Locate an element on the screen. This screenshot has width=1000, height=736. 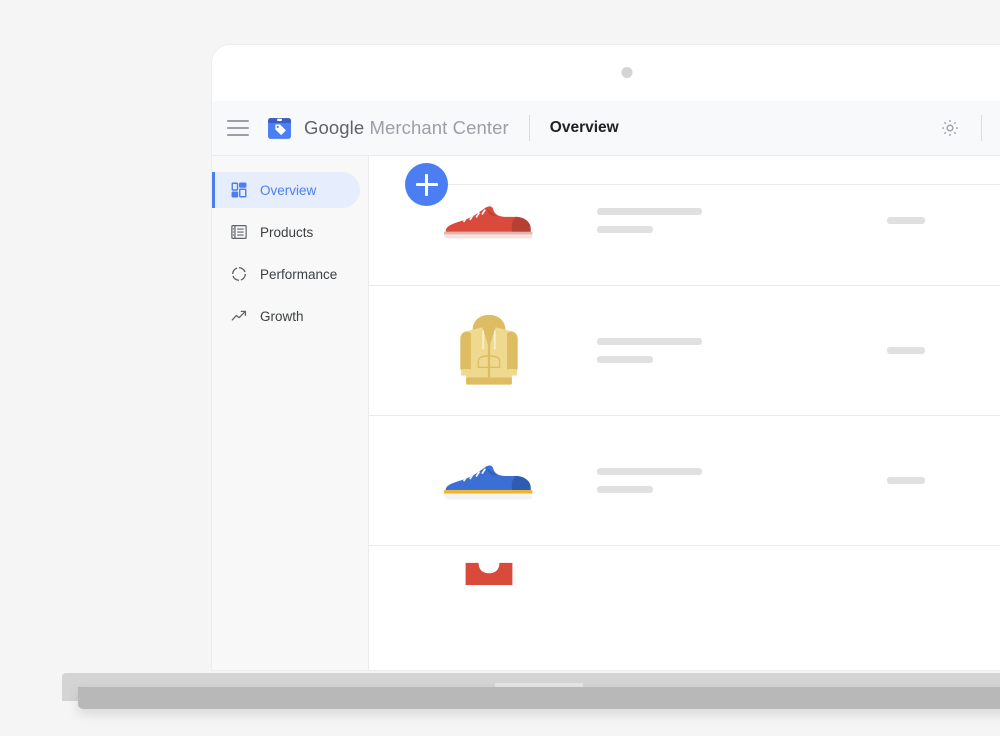
brand-product-text: Merchant Center is located at coordinates (436, 127).